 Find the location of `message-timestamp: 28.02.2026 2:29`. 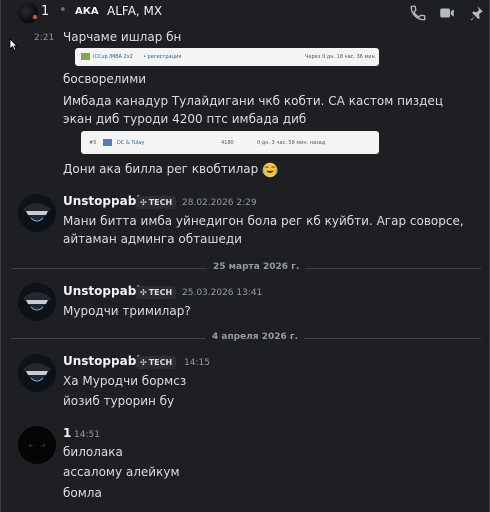

message-timestamp: 28.02.2026 2:29 is located at coordinates (219, 203).